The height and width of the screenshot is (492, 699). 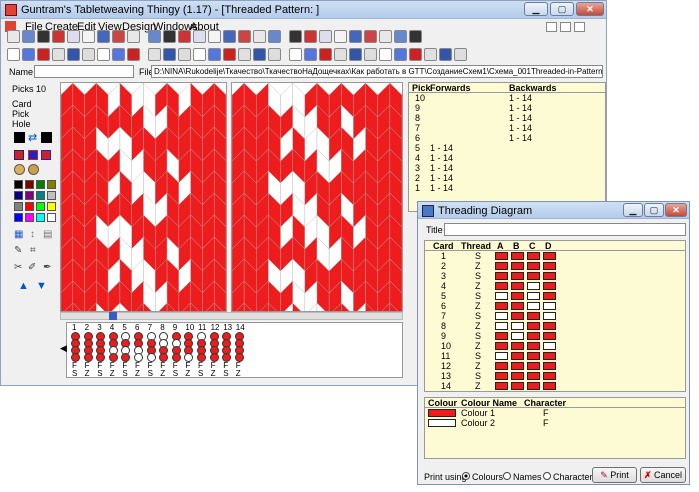 I want to click on pattern-view-back, so click(x=317, y=210).